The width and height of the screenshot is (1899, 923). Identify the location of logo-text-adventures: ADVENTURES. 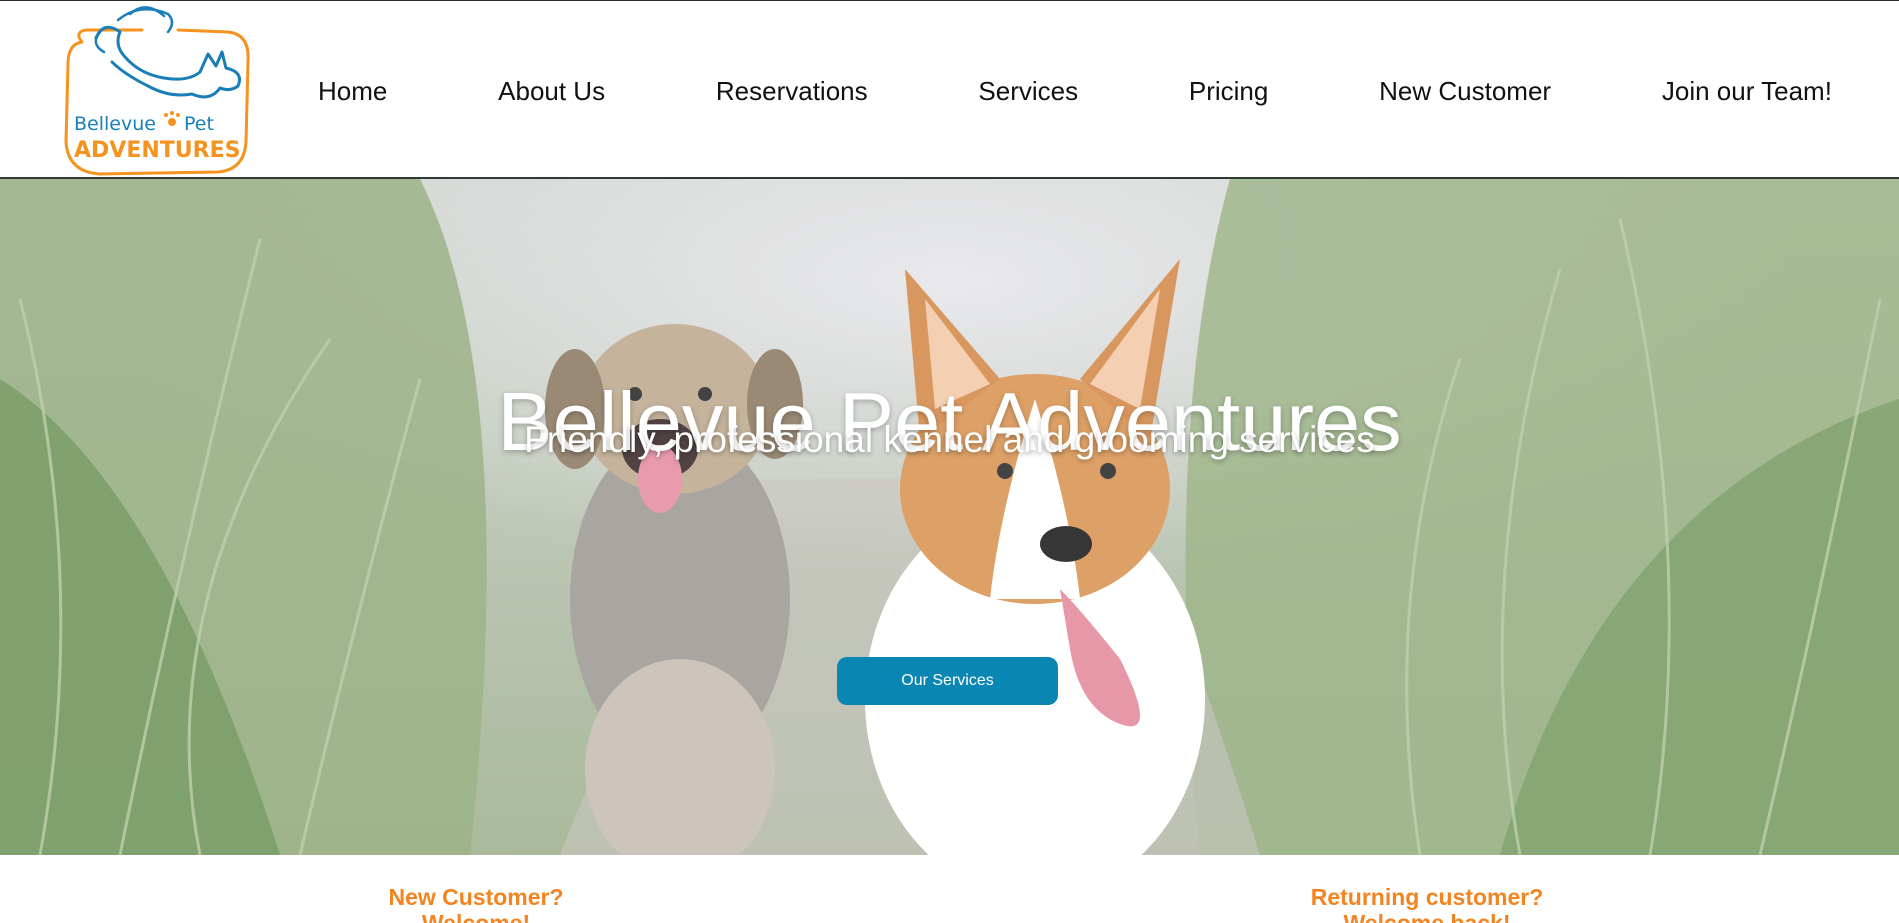
(157, 150).